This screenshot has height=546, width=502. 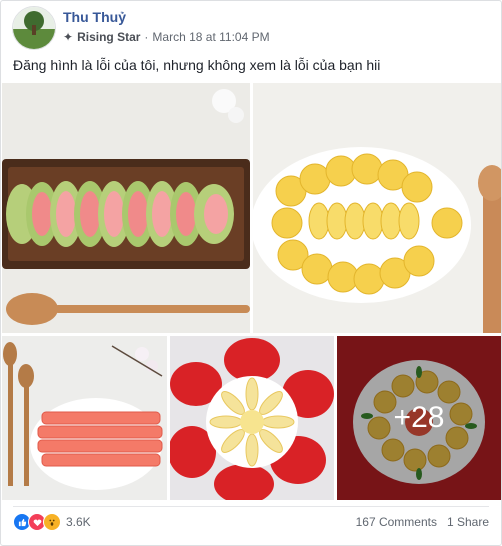 I want to click on rising-star-badge: Rising Star, so click(x=108, y=37).